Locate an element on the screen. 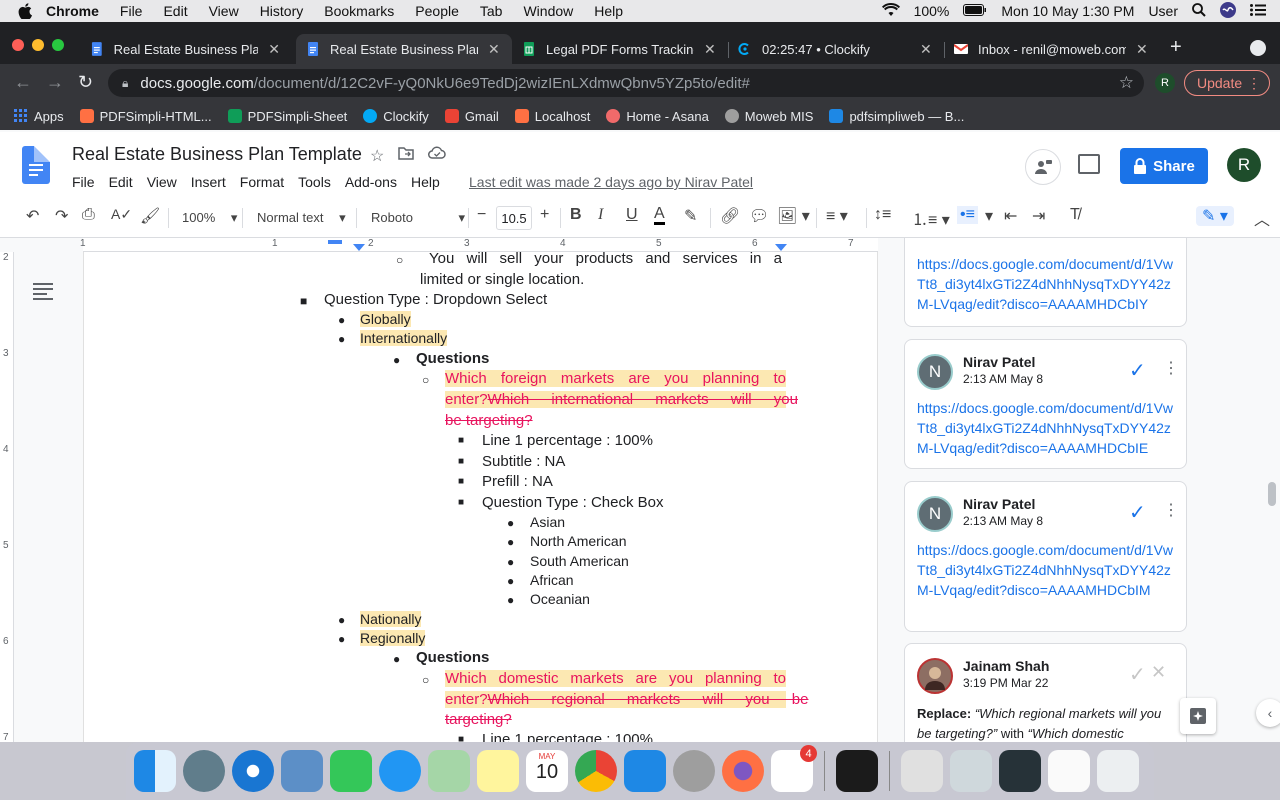 The width and height of the screenshot is (1280, 800). option-text: Internationally is located at coordinates (404, 338).